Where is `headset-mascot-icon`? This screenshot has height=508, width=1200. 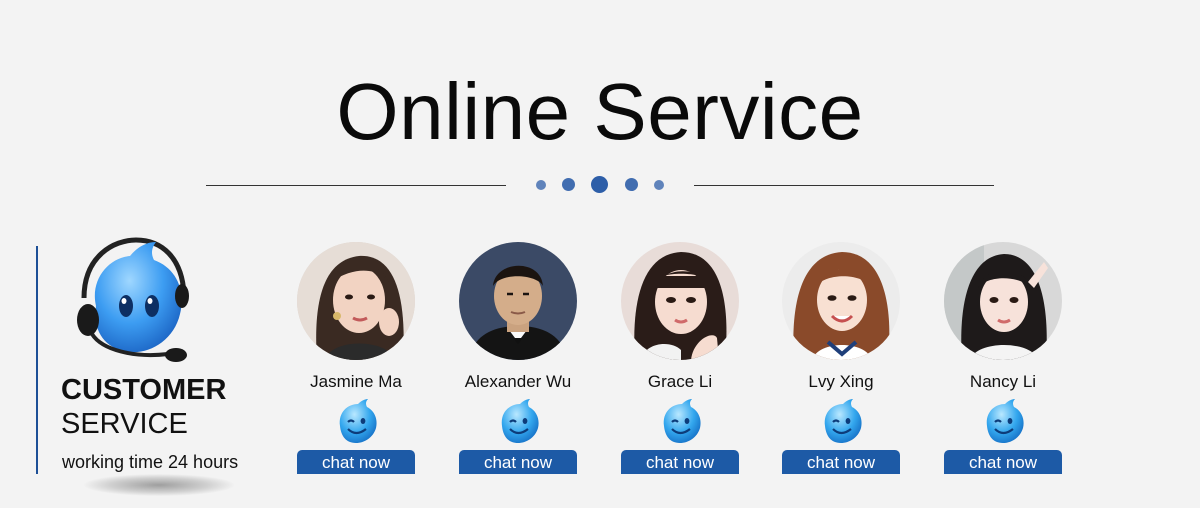
headset-mascot-icon is located at coordinates (134, 303).